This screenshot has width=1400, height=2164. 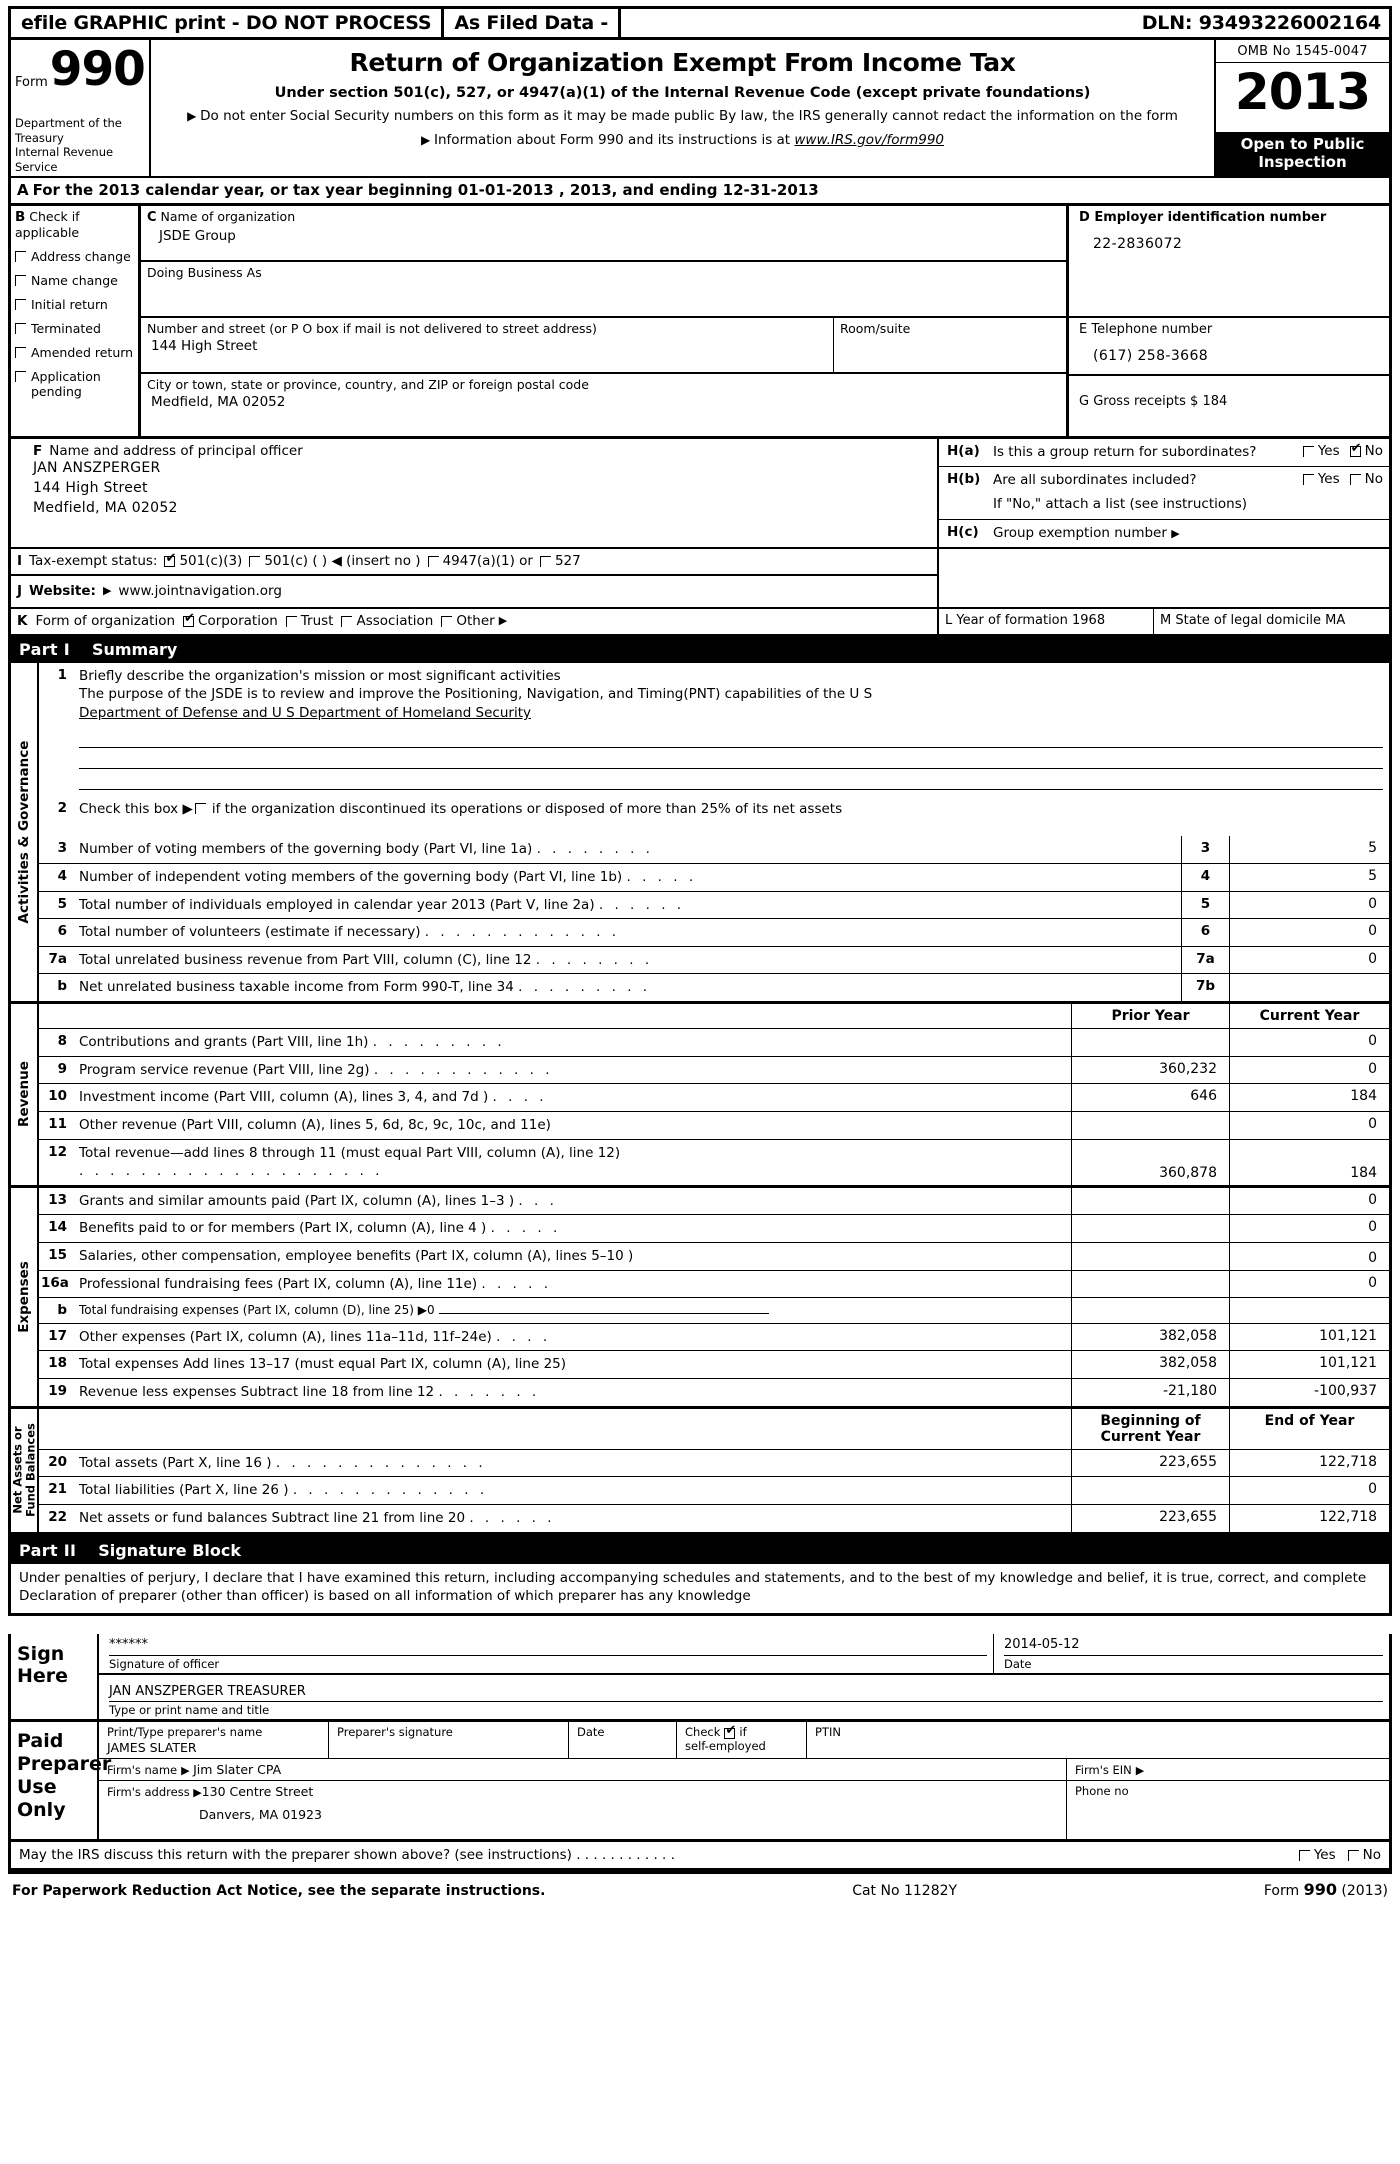 What do you see at coordinates (482, 469) in the screenshot?
I see `officer-name-value: JAN ANSZPERGER` at bounding box center [482, 469].